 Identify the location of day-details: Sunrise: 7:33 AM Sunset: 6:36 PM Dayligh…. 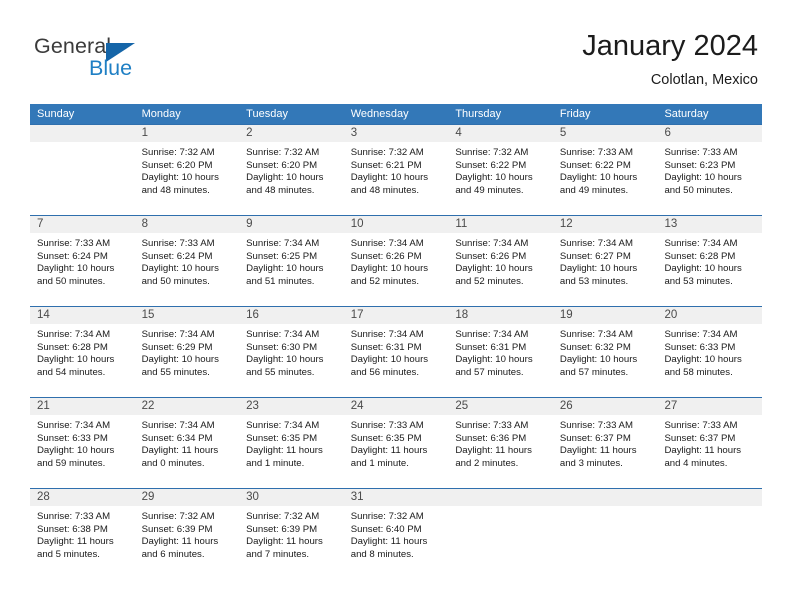
(500, 442).